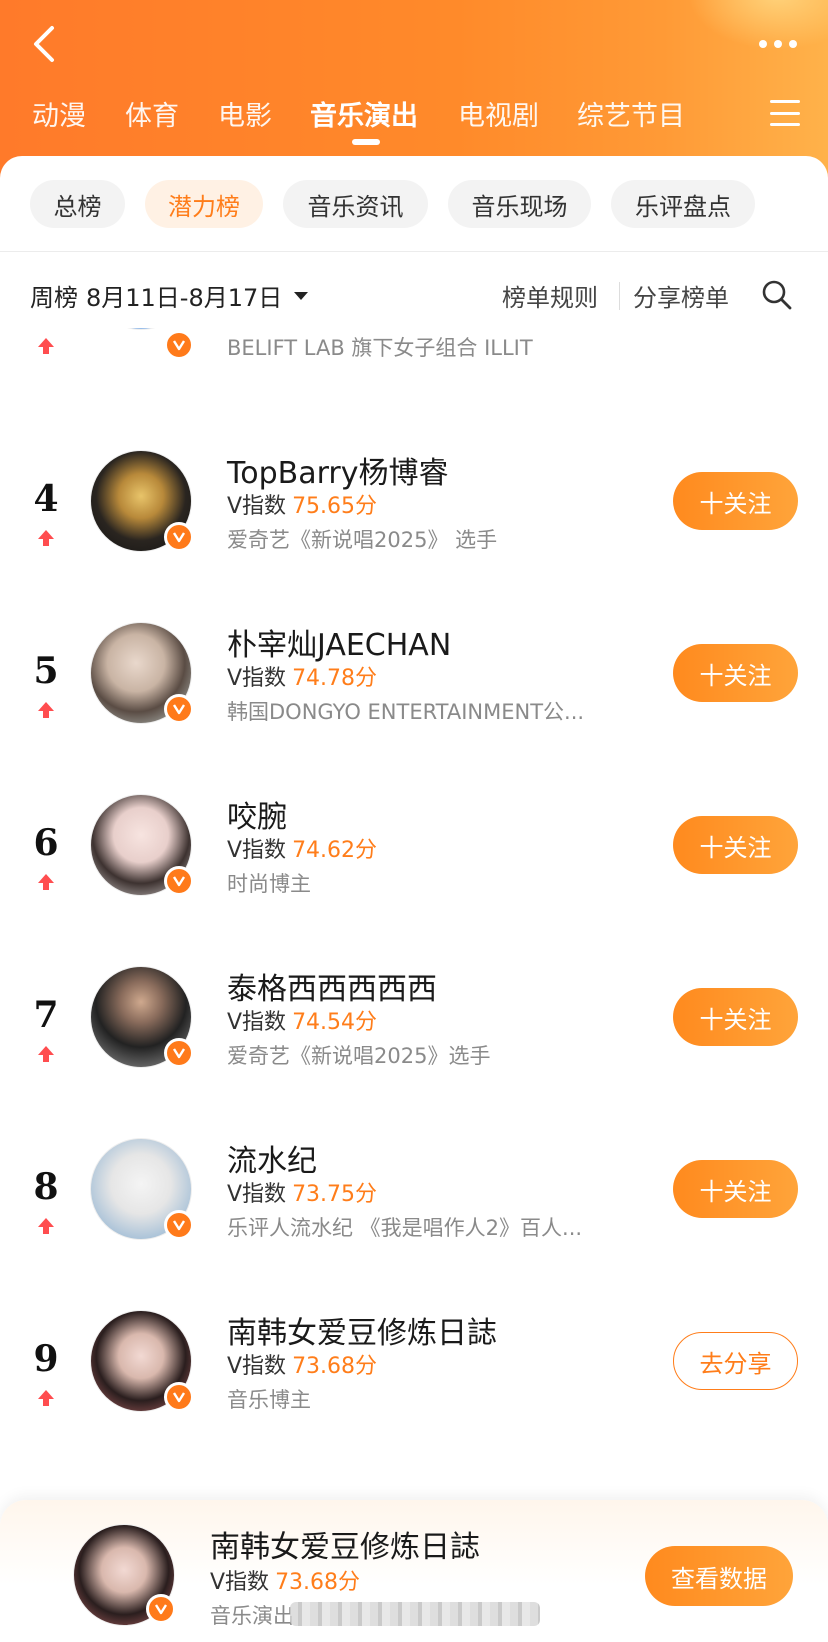 The height and width of the screenshot is (1642, 828). What do you see at coordinates (362, 1330) in the screenshot?
I see `item-name: 南韩女爱豆修炼日誌` at bounding box center [362, 1330].